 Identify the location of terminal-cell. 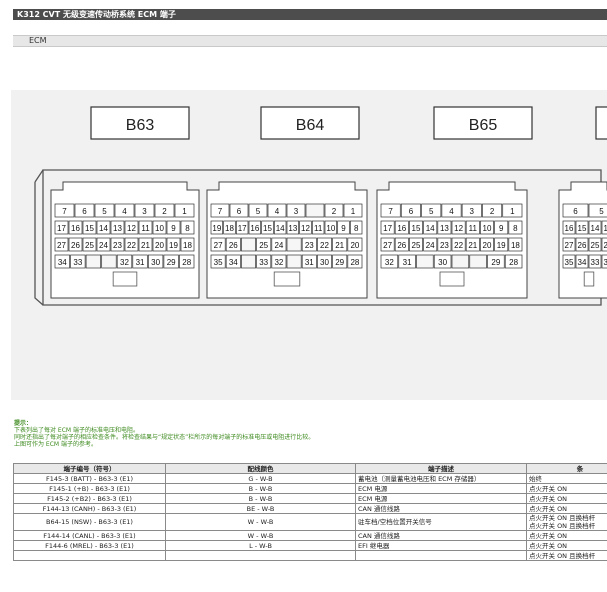
(89, 555).